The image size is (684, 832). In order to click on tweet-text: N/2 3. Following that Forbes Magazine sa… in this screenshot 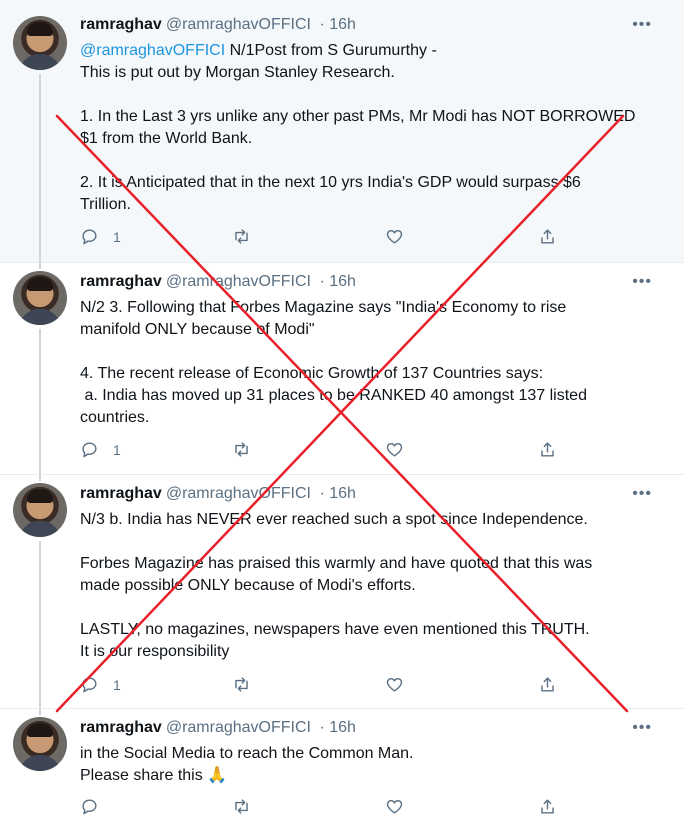, I will do `click(333, 362)`.